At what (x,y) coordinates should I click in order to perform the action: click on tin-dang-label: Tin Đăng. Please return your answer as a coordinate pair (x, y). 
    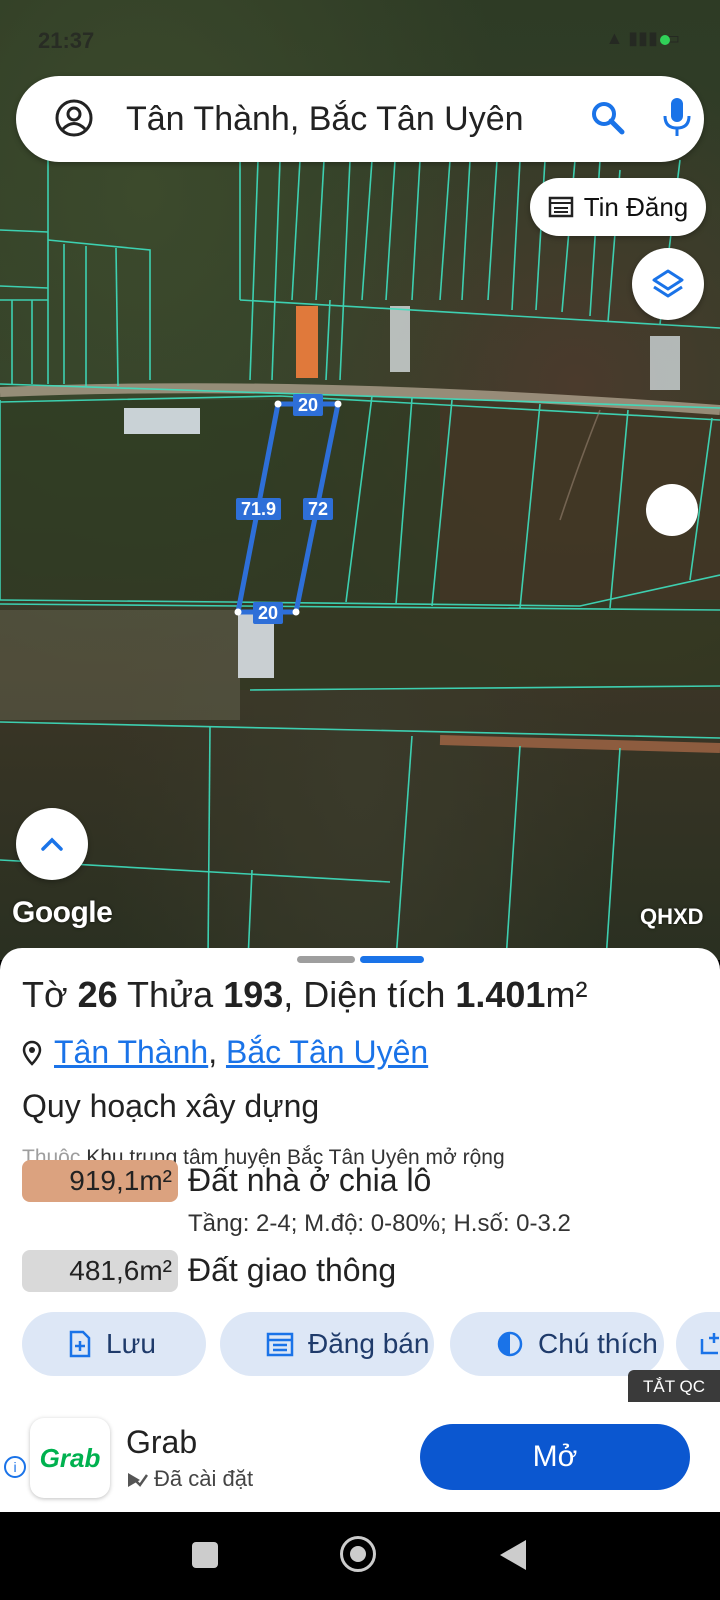
    Looking at the image, I should click on (636, 206).